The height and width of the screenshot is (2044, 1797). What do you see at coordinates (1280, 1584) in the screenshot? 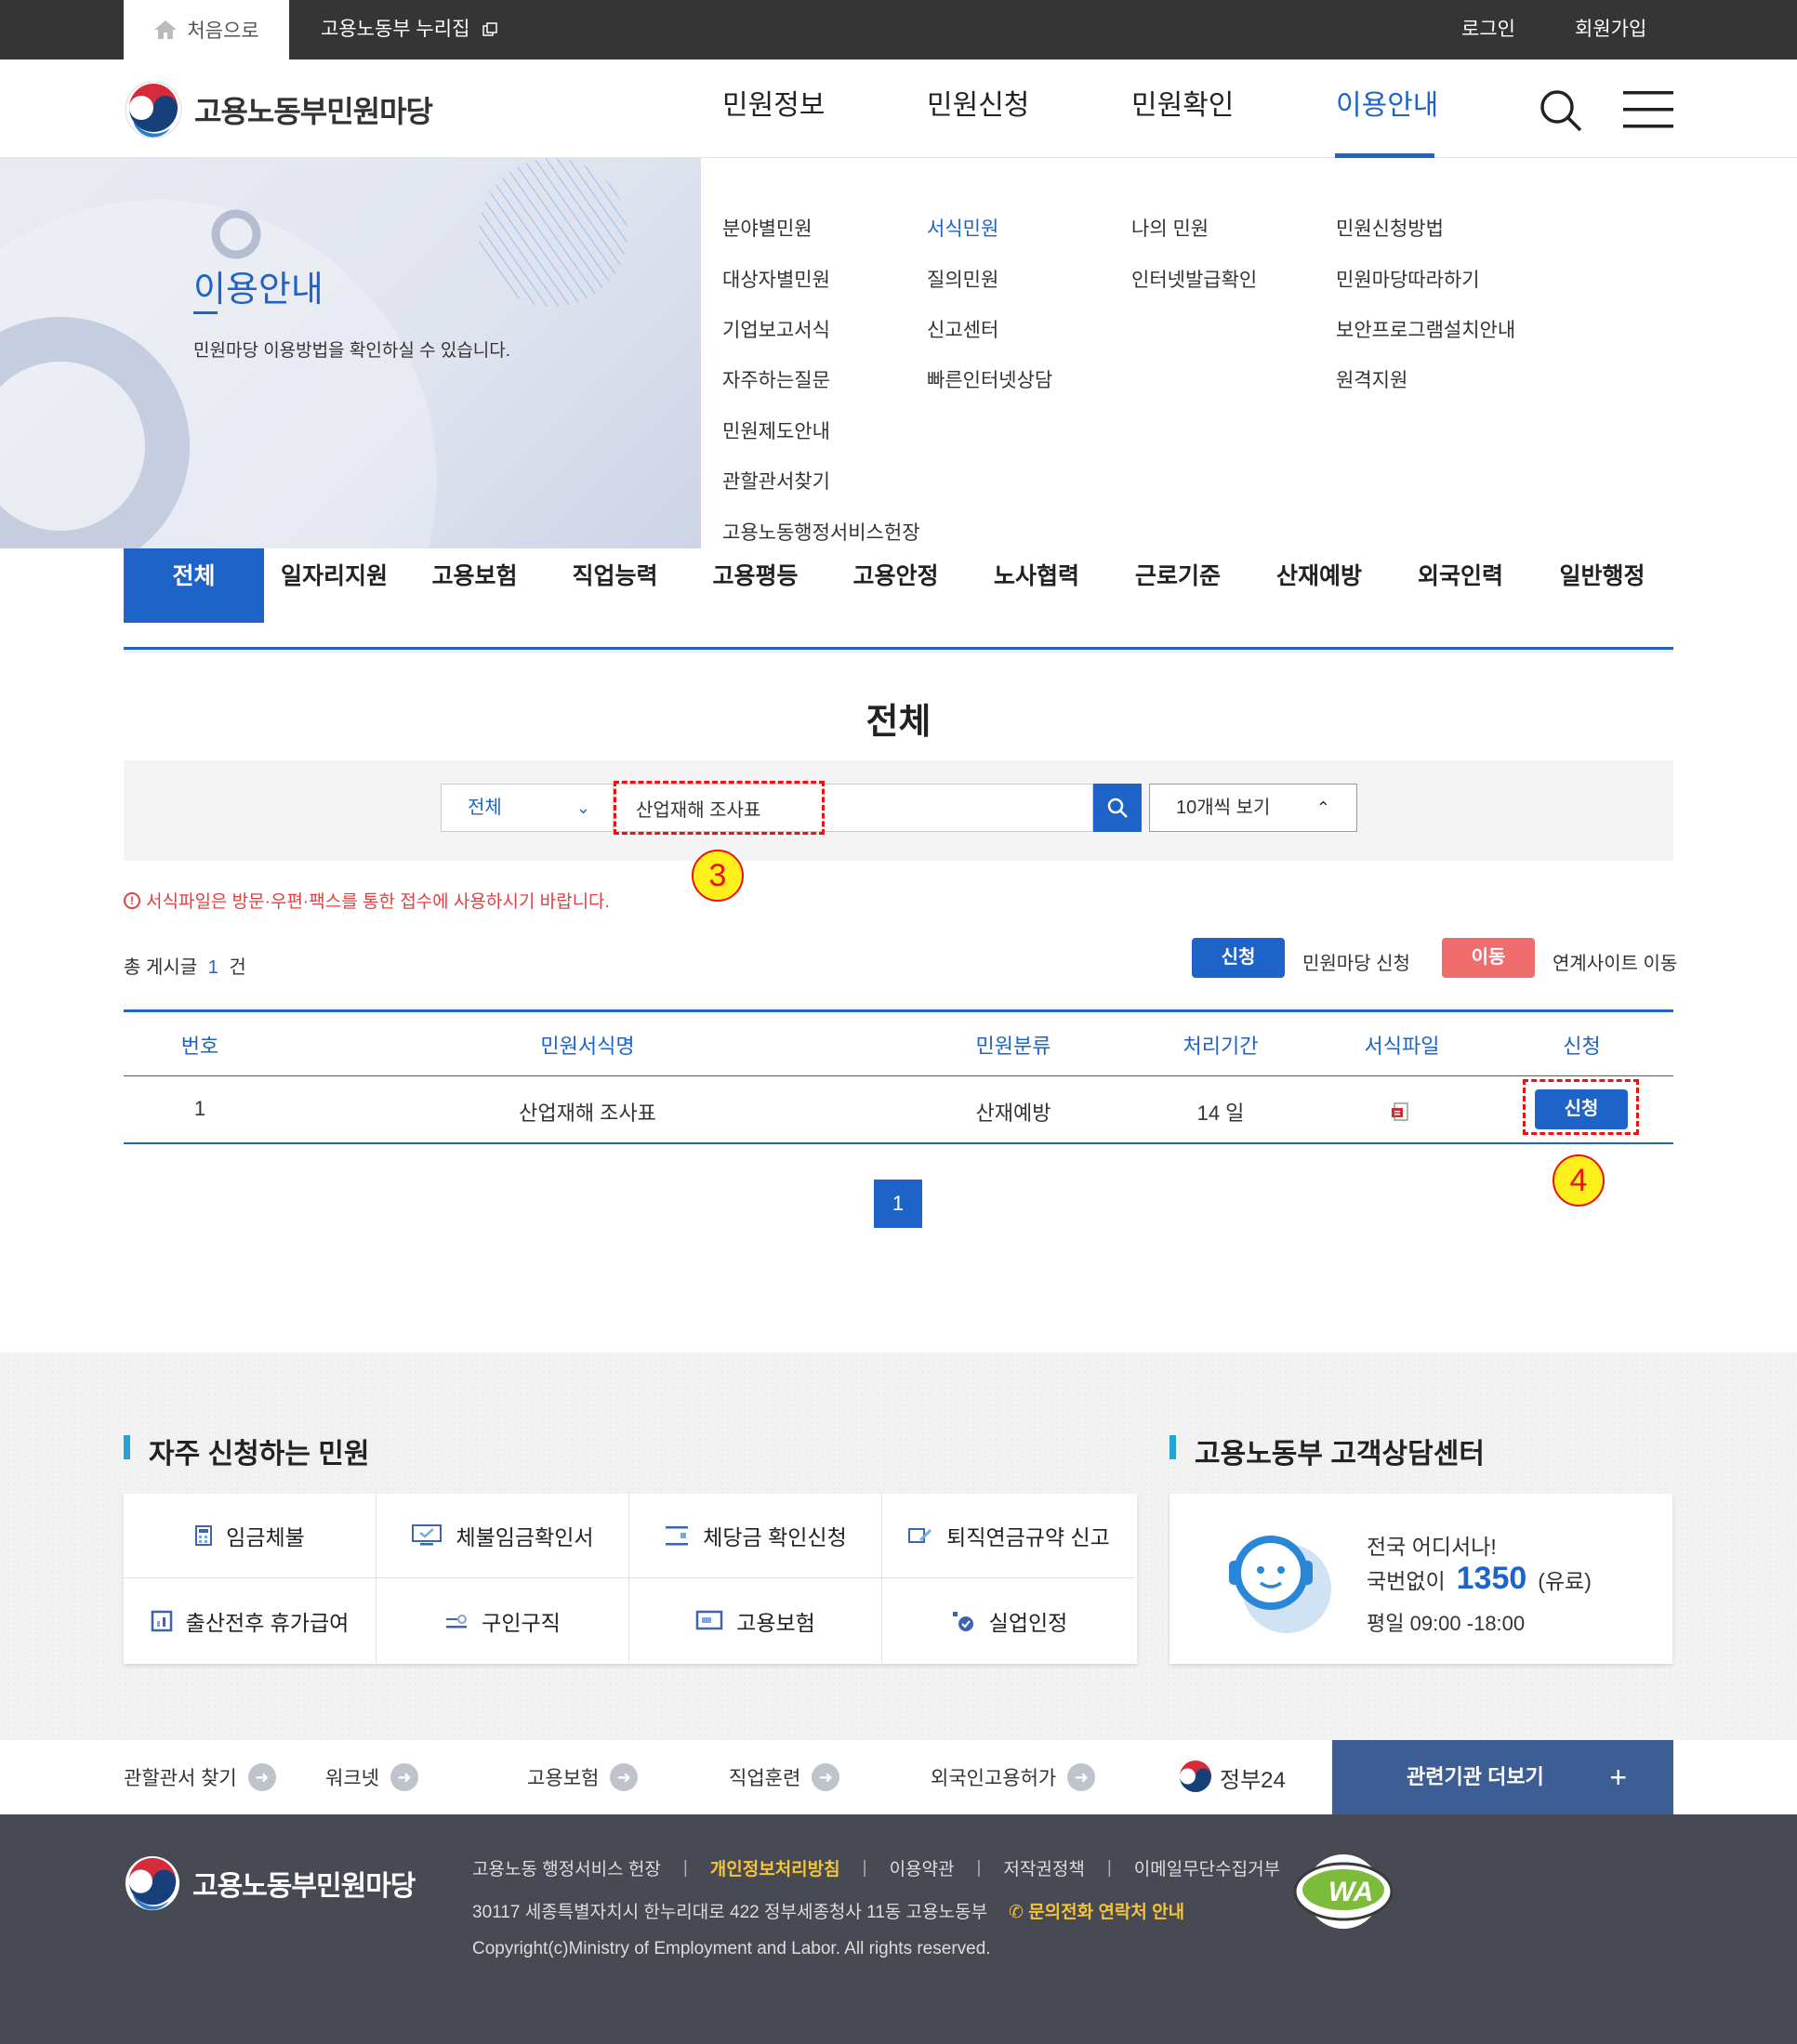
I see `headset-agent-icon` at bounding box center [1280, 1584].